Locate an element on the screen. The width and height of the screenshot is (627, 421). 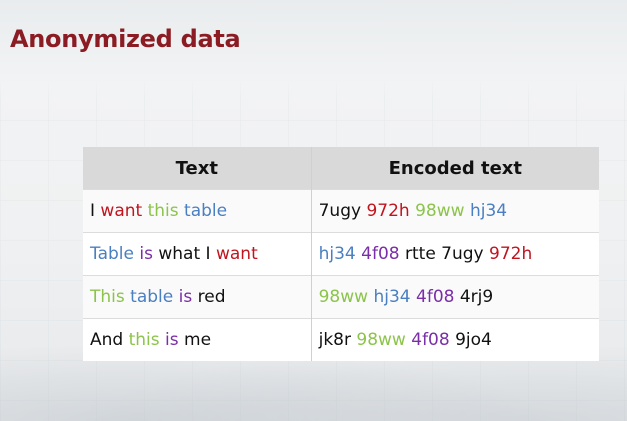
table-row: I want this table 7ugy 972h 98ww hj34 is located at coordinates (341, 211).